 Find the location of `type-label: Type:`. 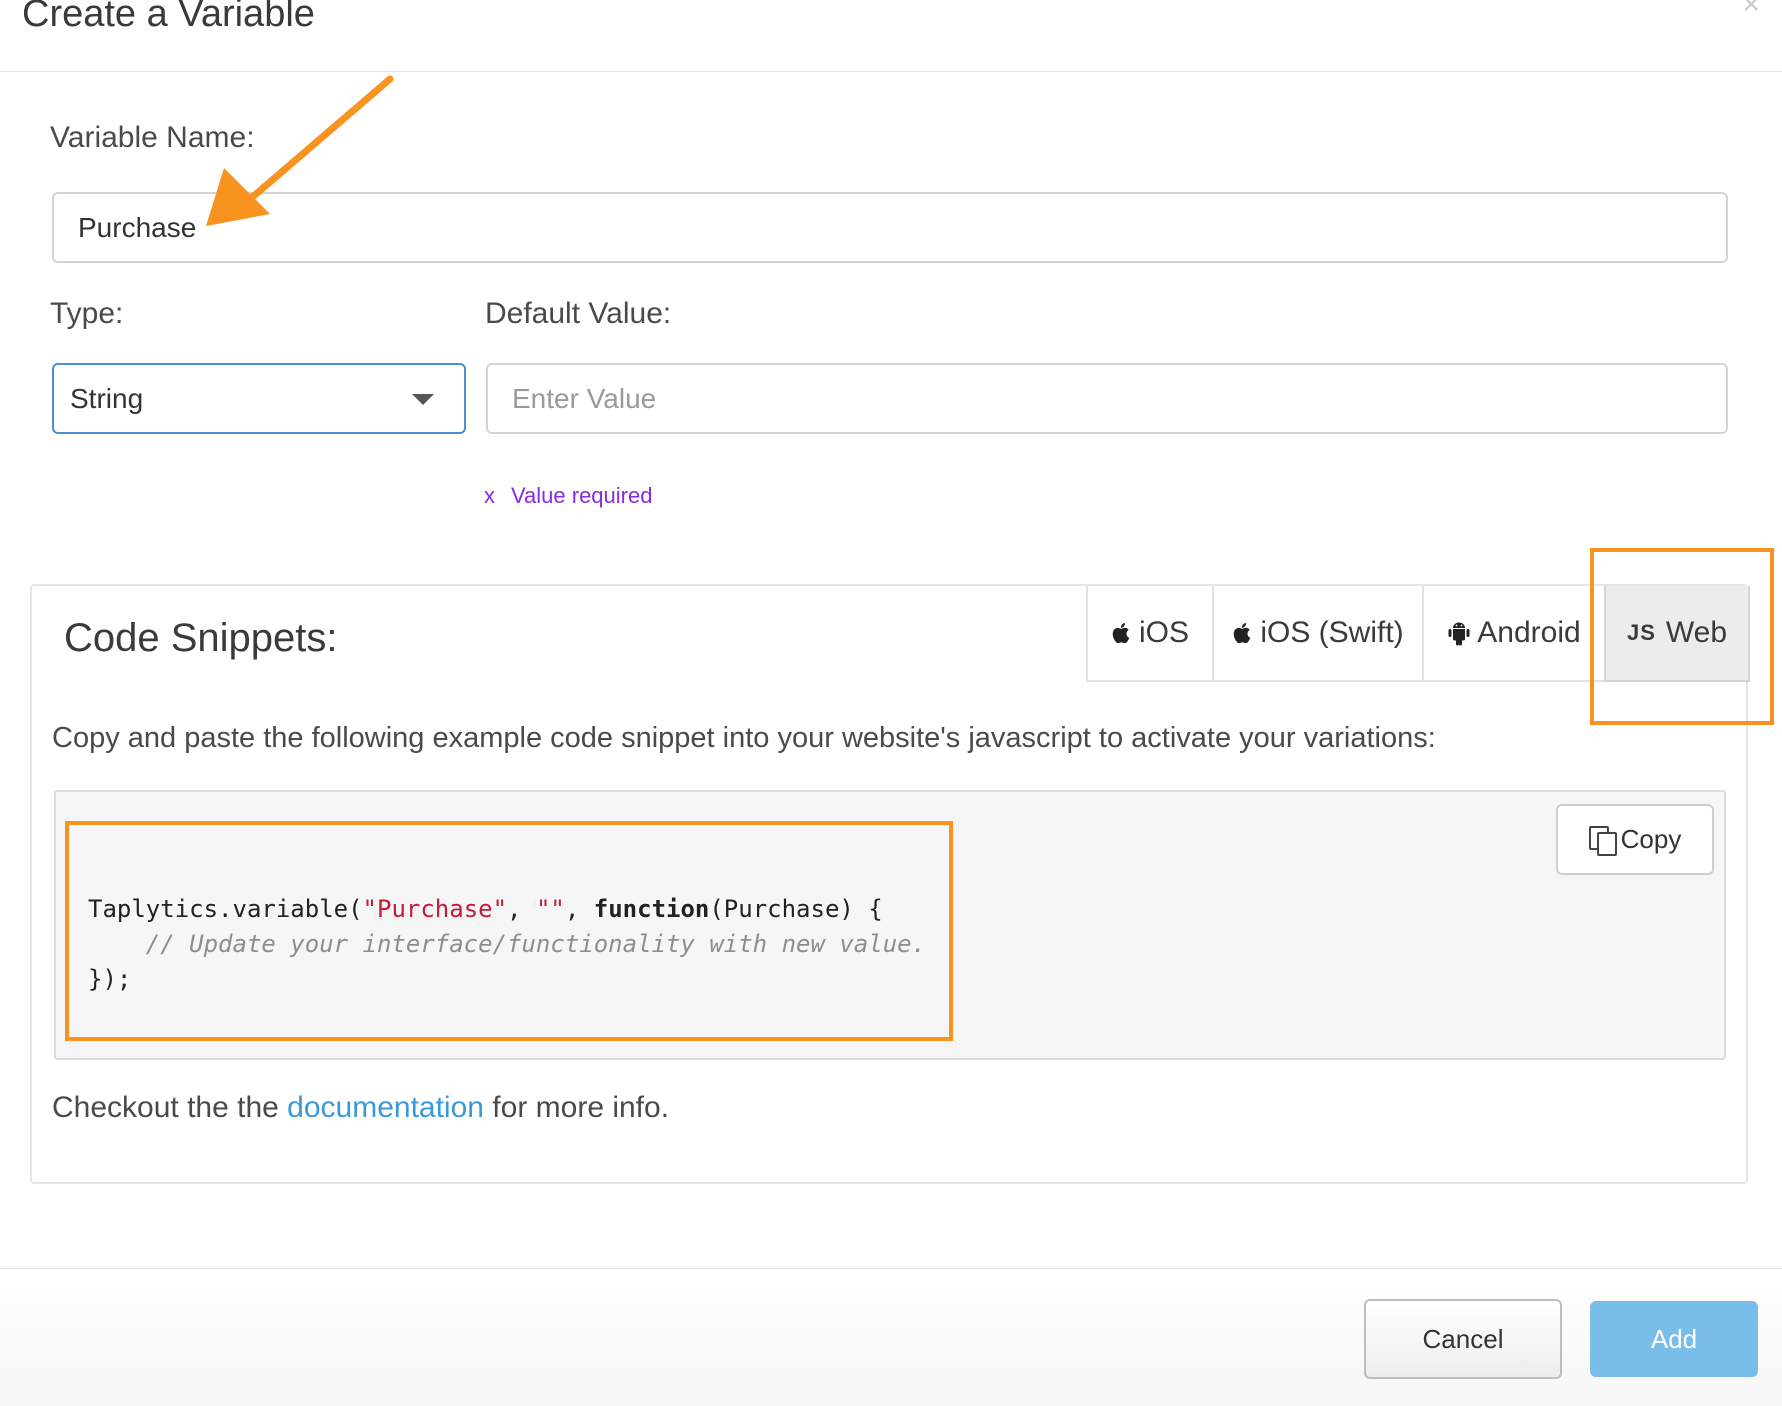

type-label: Type: is located at coordinates (87, 313).